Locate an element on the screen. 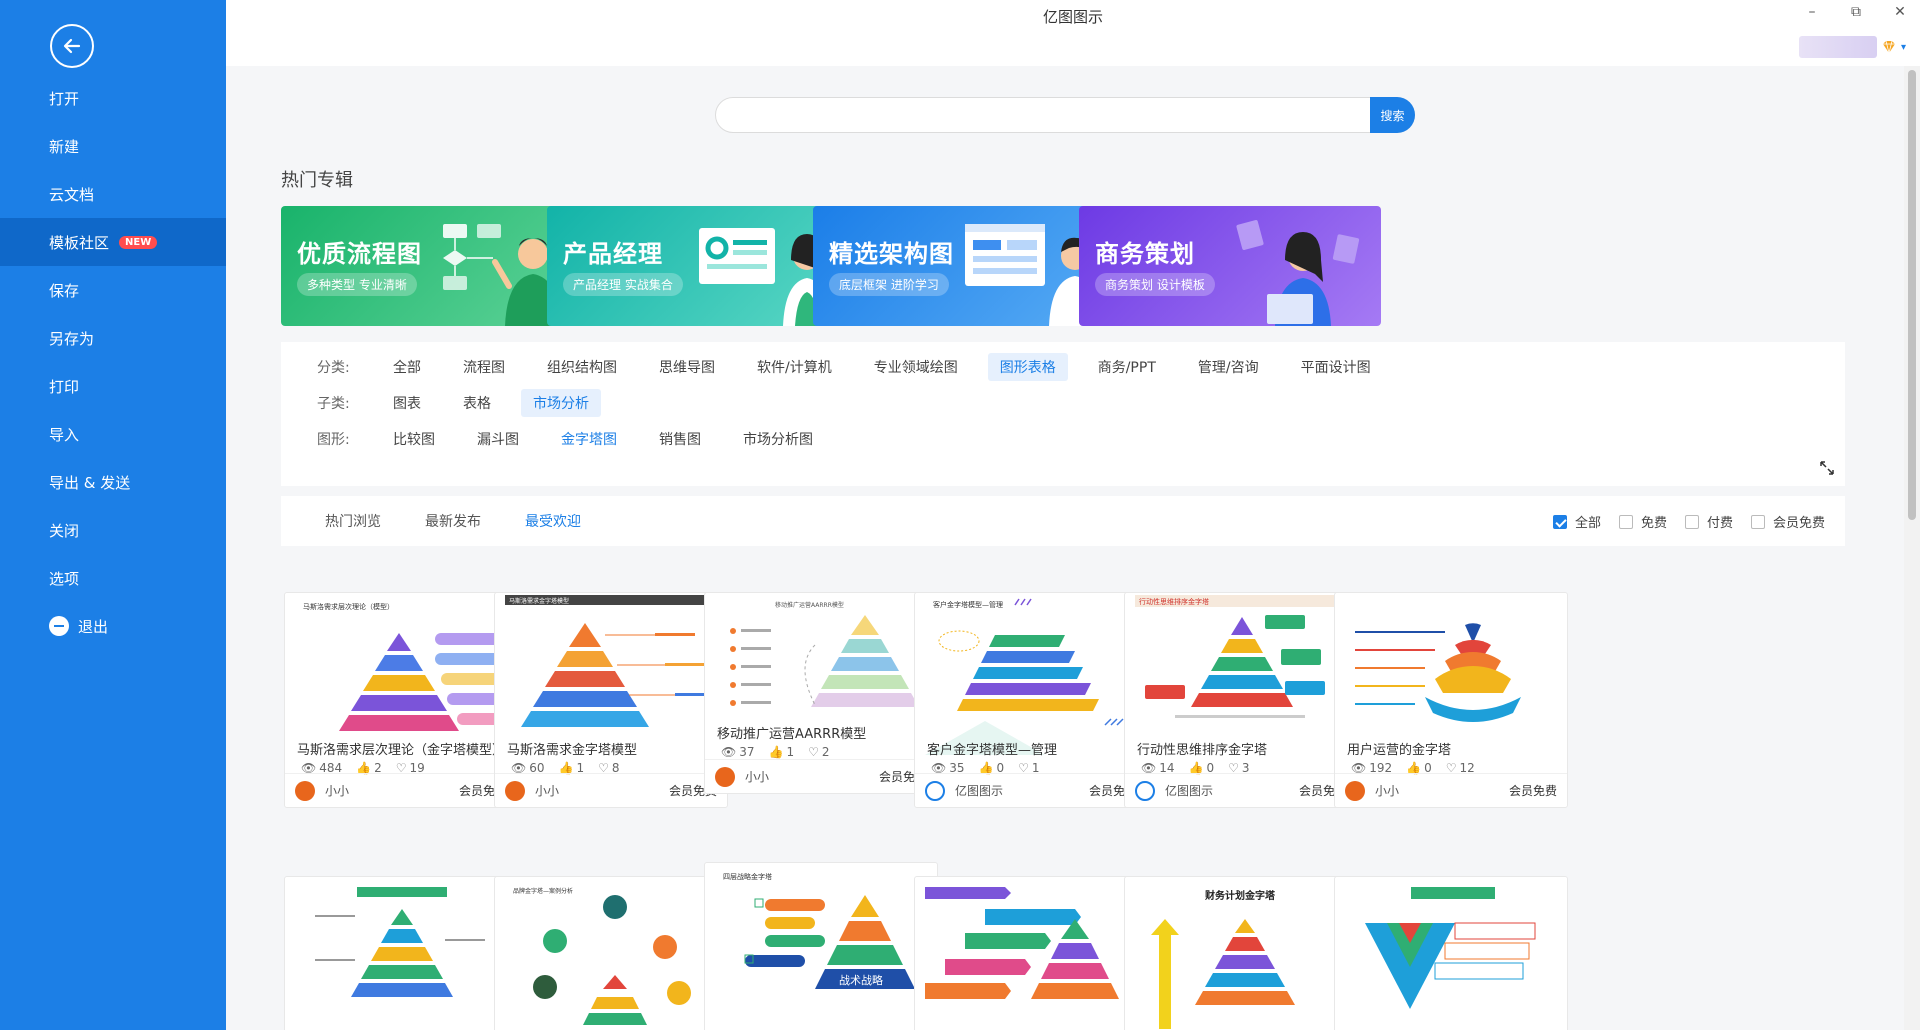 The height and width of the screenshot is (1030, 1920). favs-stat: ♡ 2 is located at coordinates (818, 752).